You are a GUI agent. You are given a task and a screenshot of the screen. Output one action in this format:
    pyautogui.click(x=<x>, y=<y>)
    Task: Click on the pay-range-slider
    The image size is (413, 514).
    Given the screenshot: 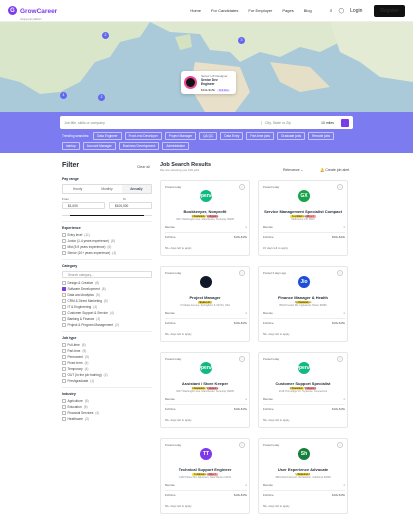 What is the action you would take?
    pyautogui.click(x=107, y=215)
    